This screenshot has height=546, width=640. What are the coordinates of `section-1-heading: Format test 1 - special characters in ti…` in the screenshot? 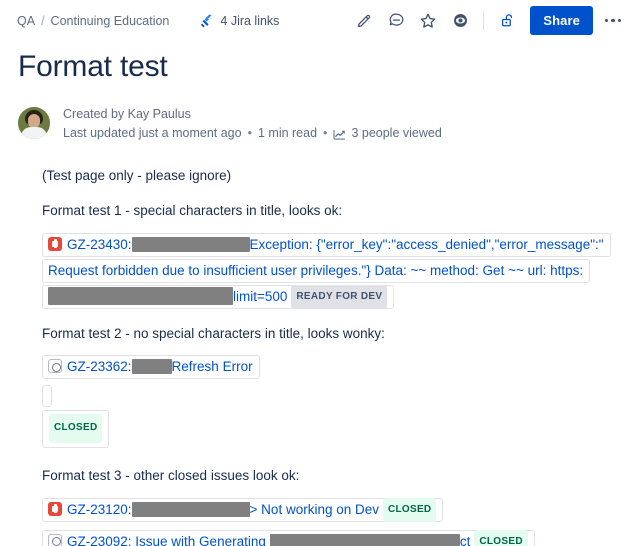 It's located at (192, 211).